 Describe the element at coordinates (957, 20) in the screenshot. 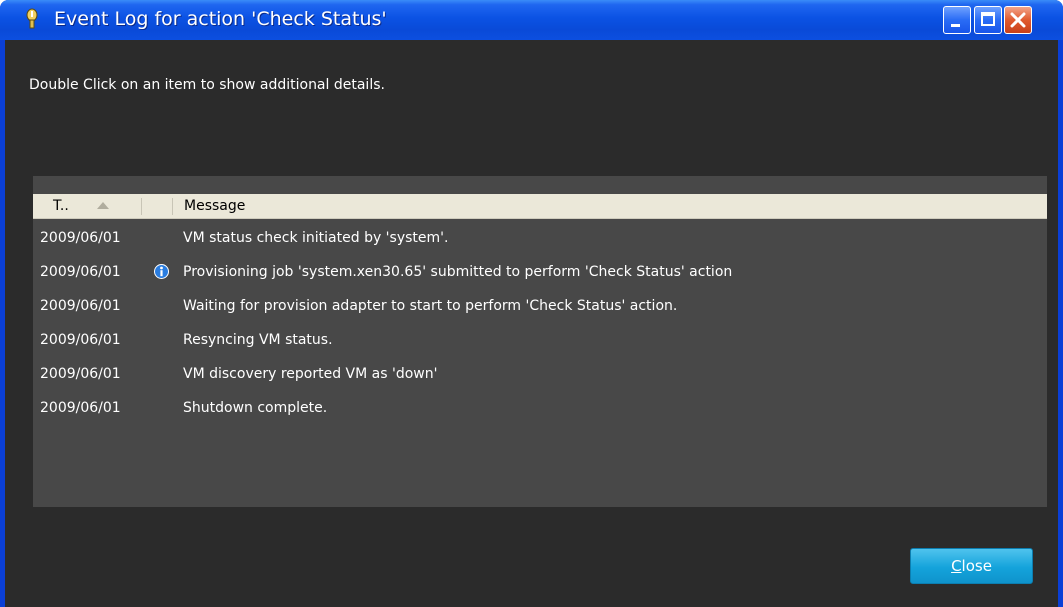

I see `minimize-button` at that location.